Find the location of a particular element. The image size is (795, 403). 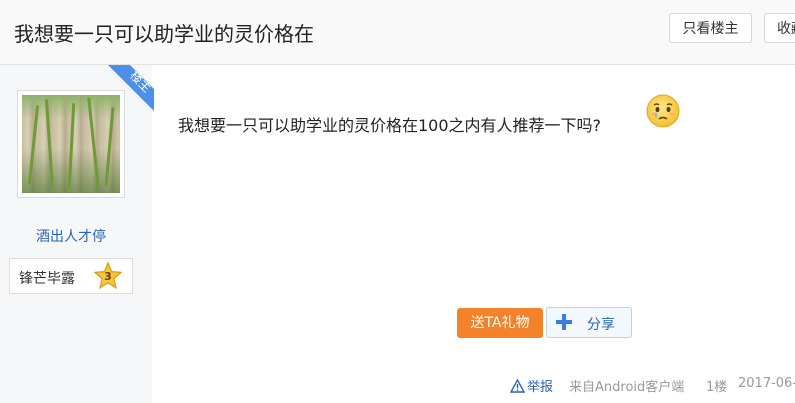

report-link: 举报 is located at coordinates (531, 385).